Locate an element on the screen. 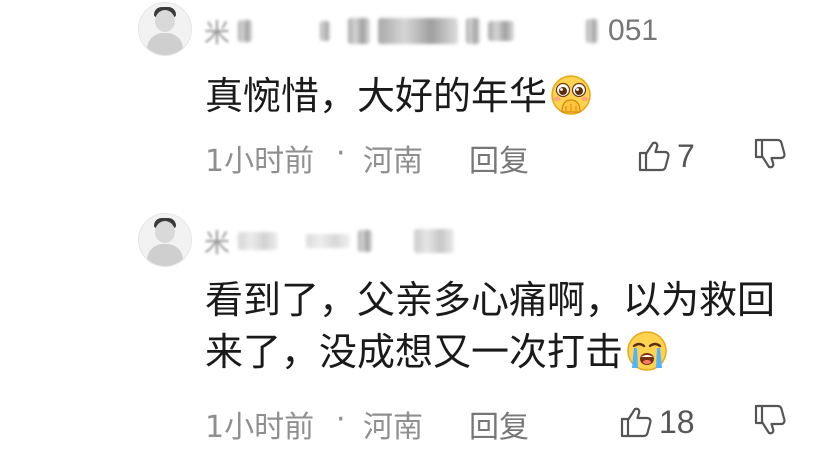  username: 米 is located at coordinates (329, 241).